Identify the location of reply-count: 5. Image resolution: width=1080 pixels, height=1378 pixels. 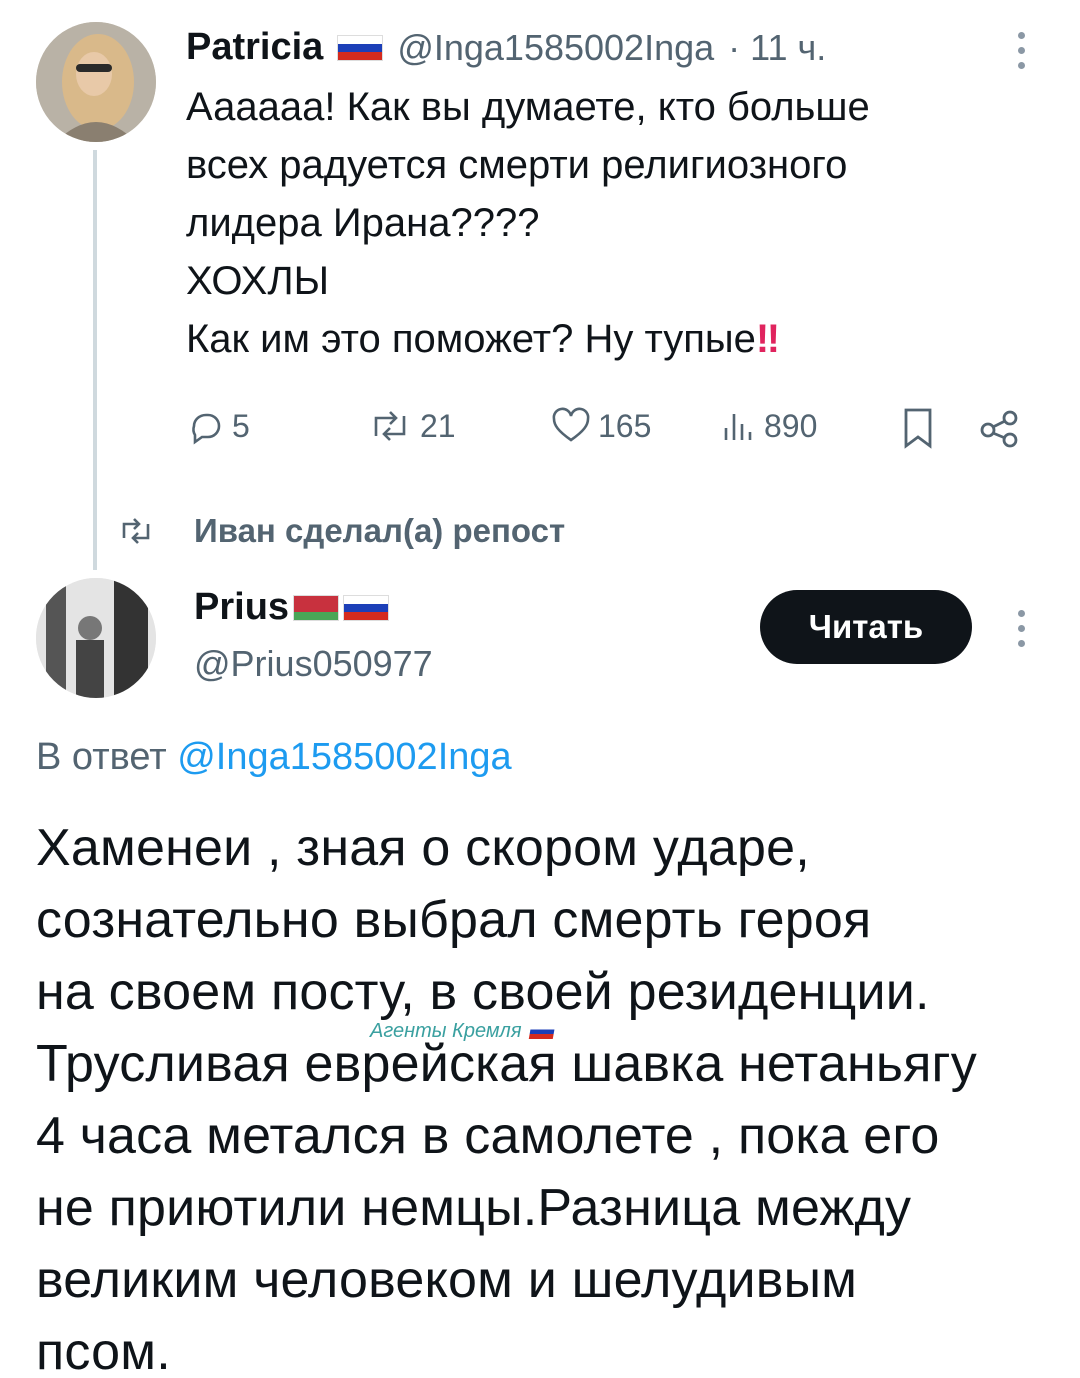
(241, 425).